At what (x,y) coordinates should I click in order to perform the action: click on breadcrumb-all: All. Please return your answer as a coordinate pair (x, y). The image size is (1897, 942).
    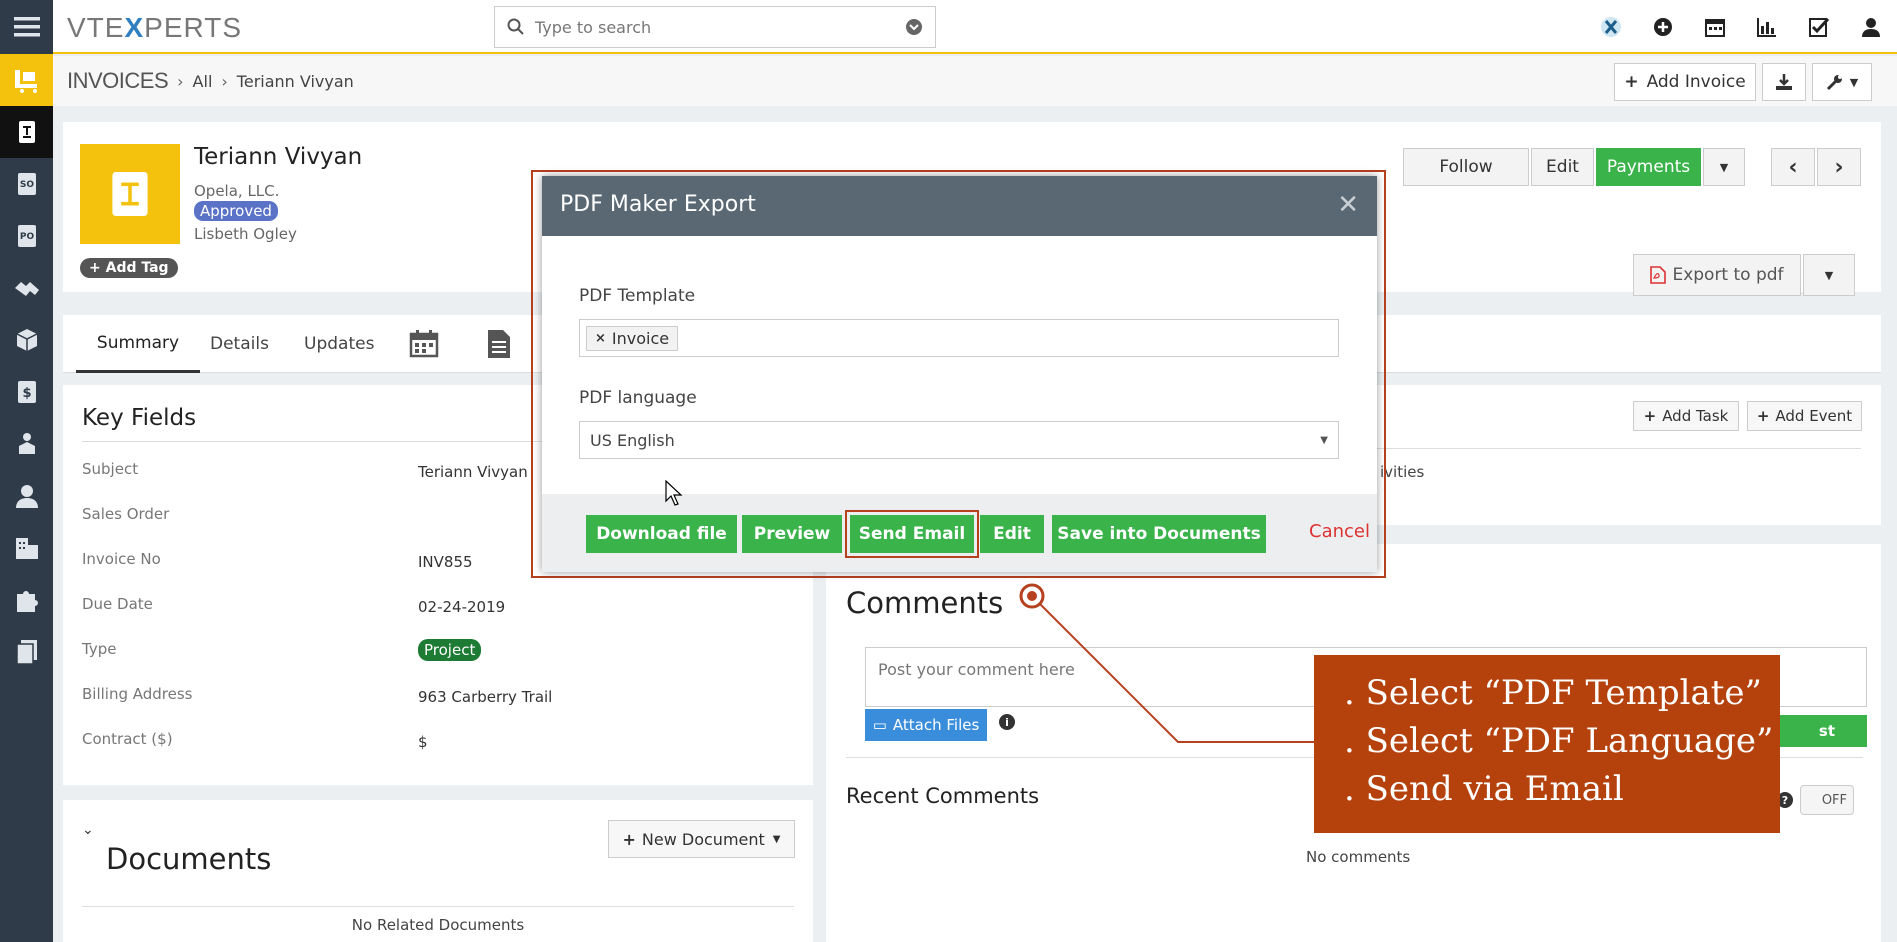
    Looking at the image, I should click on (203, 81).